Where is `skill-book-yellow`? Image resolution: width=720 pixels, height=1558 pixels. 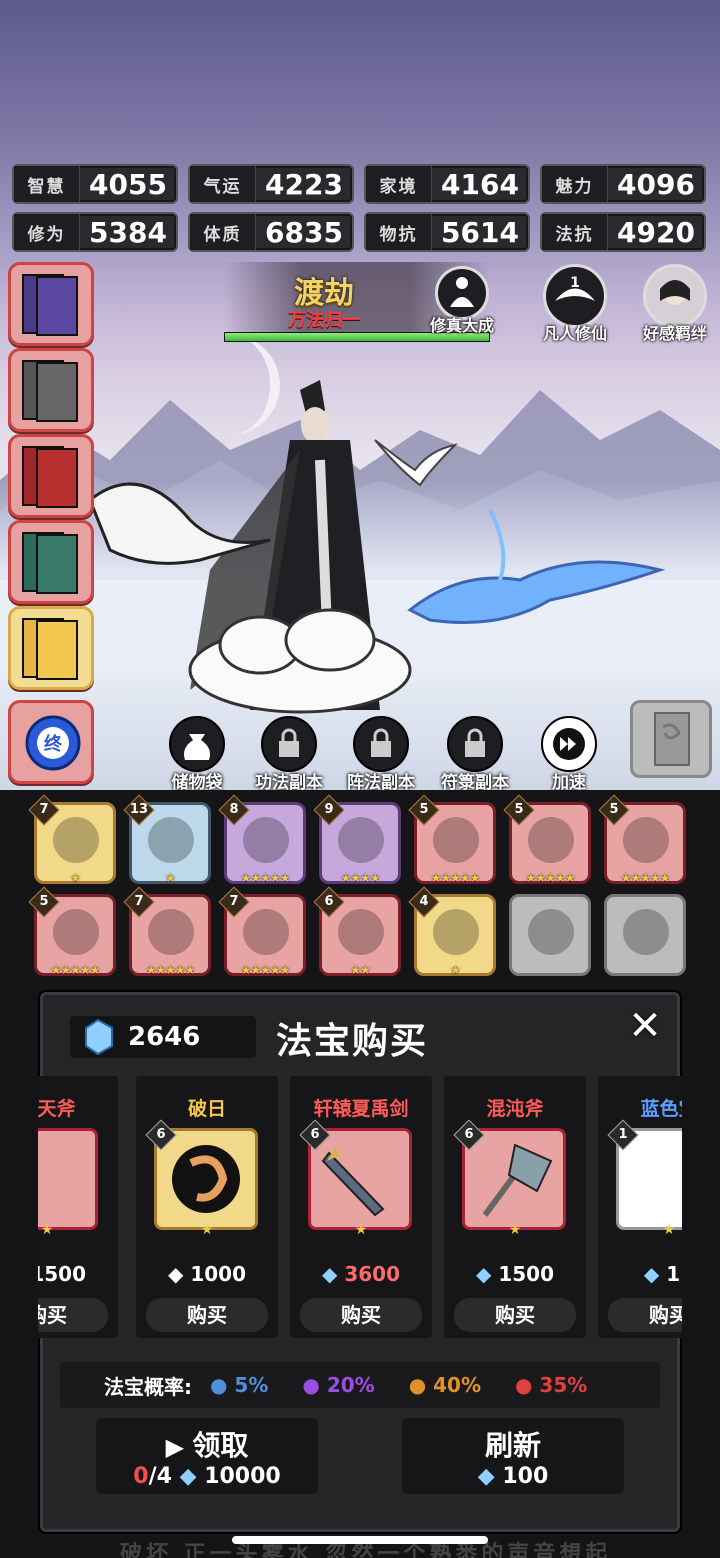 skill-book-yellow is located at coordinates (51, 648).